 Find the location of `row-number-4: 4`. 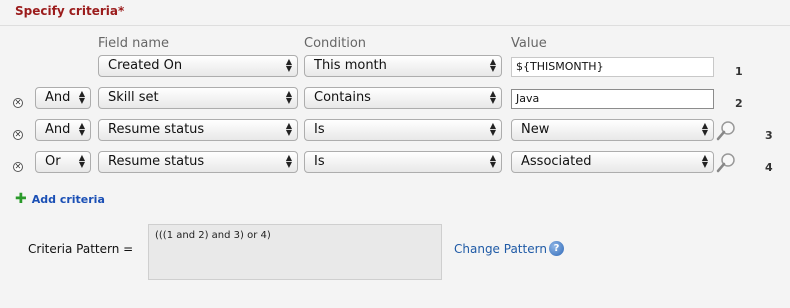

row-number-4: 4 is located at coordinates (769, 167).